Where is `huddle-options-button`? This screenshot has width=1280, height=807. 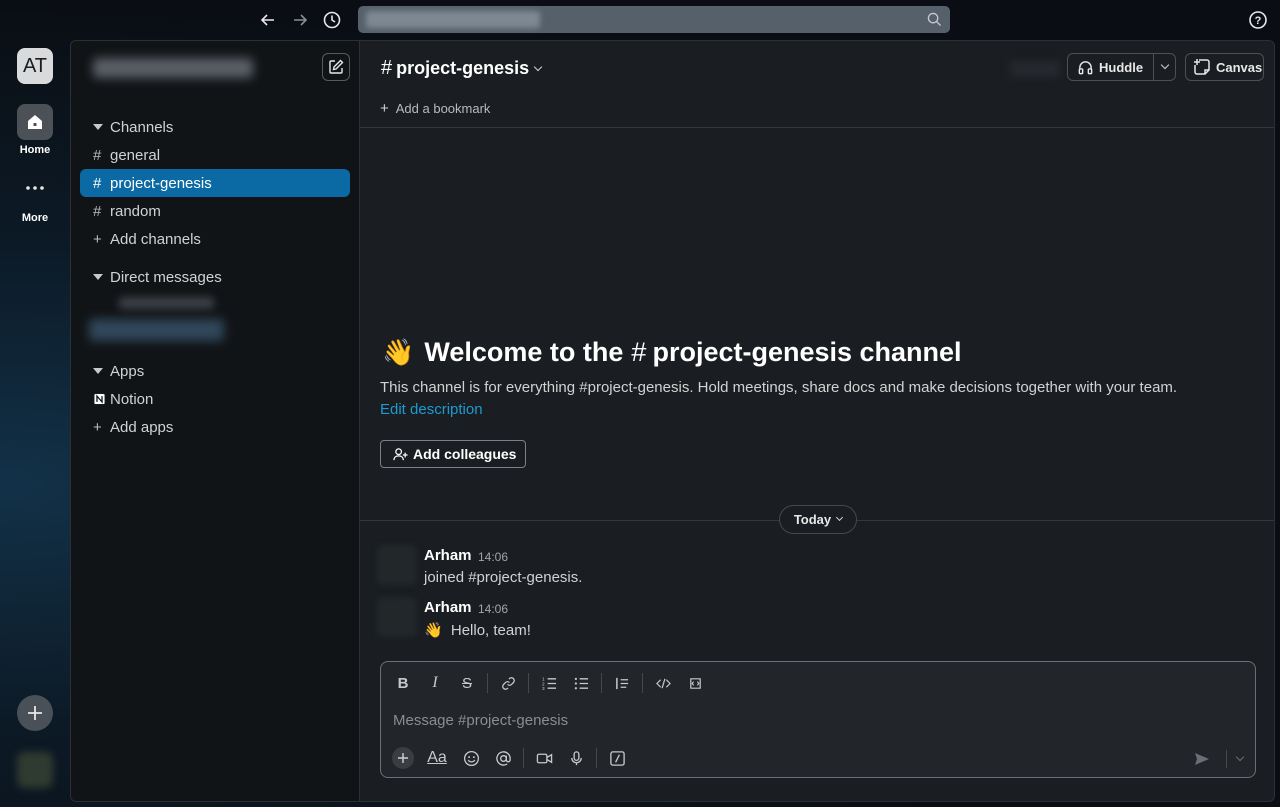
huddle-options-button is located at coordinates (1164, 65).